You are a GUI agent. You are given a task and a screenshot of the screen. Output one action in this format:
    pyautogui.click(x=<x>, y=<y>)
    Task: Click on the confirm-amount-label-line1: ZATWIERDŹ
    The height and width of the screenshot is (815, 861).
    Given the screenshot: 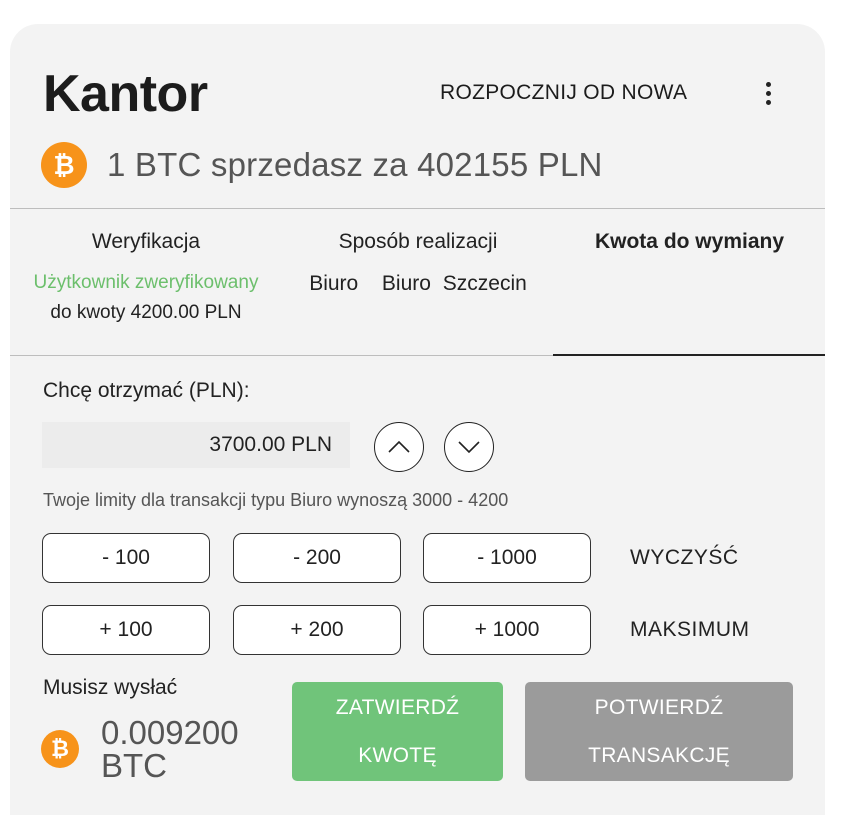 What is the action you would take?
    pyautogui.click(x=397, y=707)
    